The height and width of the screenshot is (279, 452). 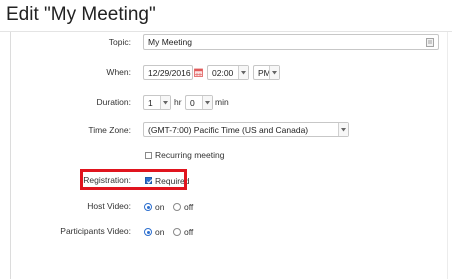 What do you see at coordinates (150, 103) in the screenshot?
I see `duration-hours-value: 1` at bounding box center [150, 103].